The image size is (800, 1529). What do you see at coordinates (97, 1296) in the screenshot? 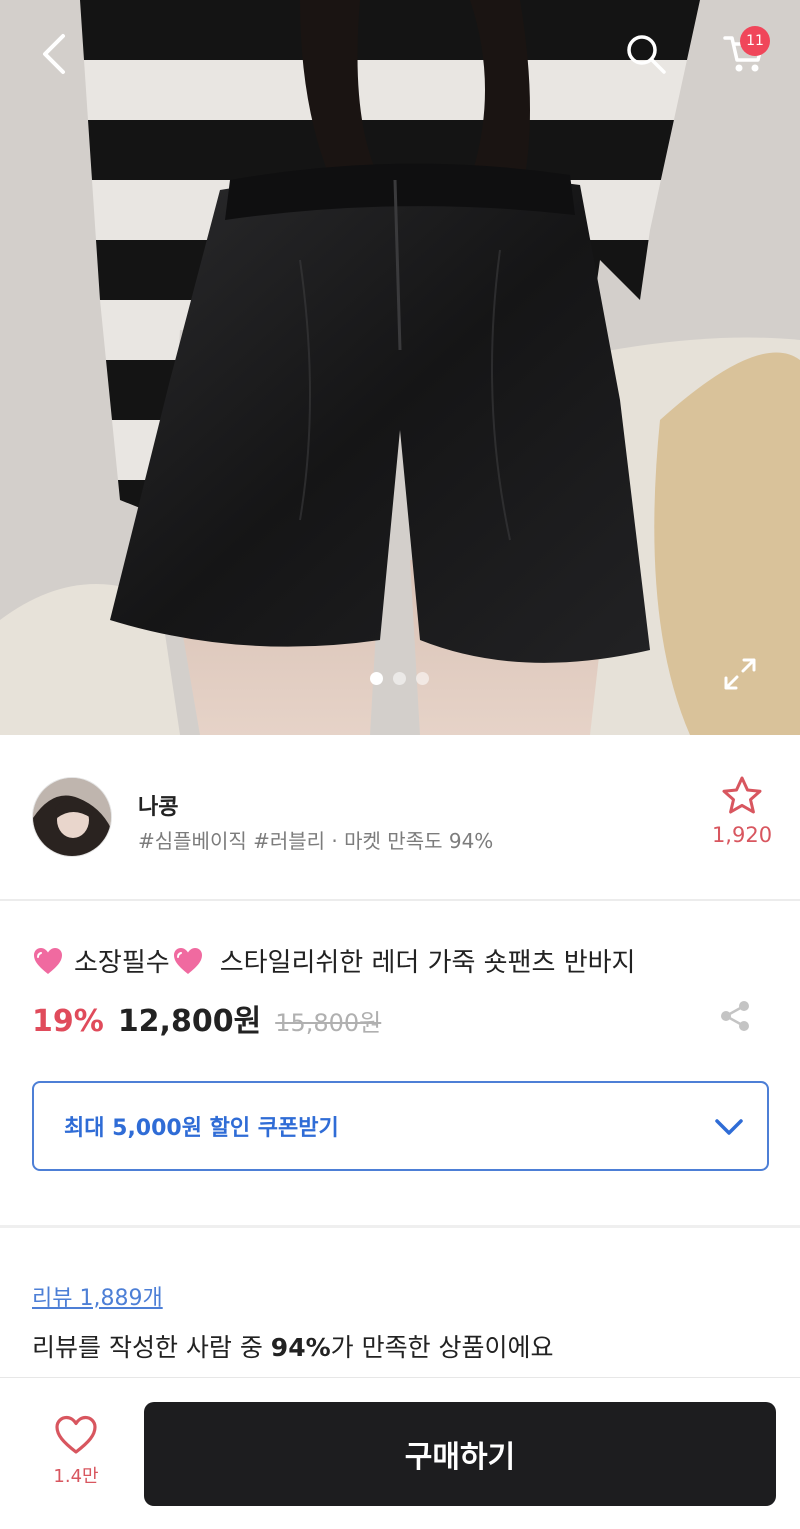
I see `review-count-link: 리뷰 1,889개` at bounding box center [97, 1296].